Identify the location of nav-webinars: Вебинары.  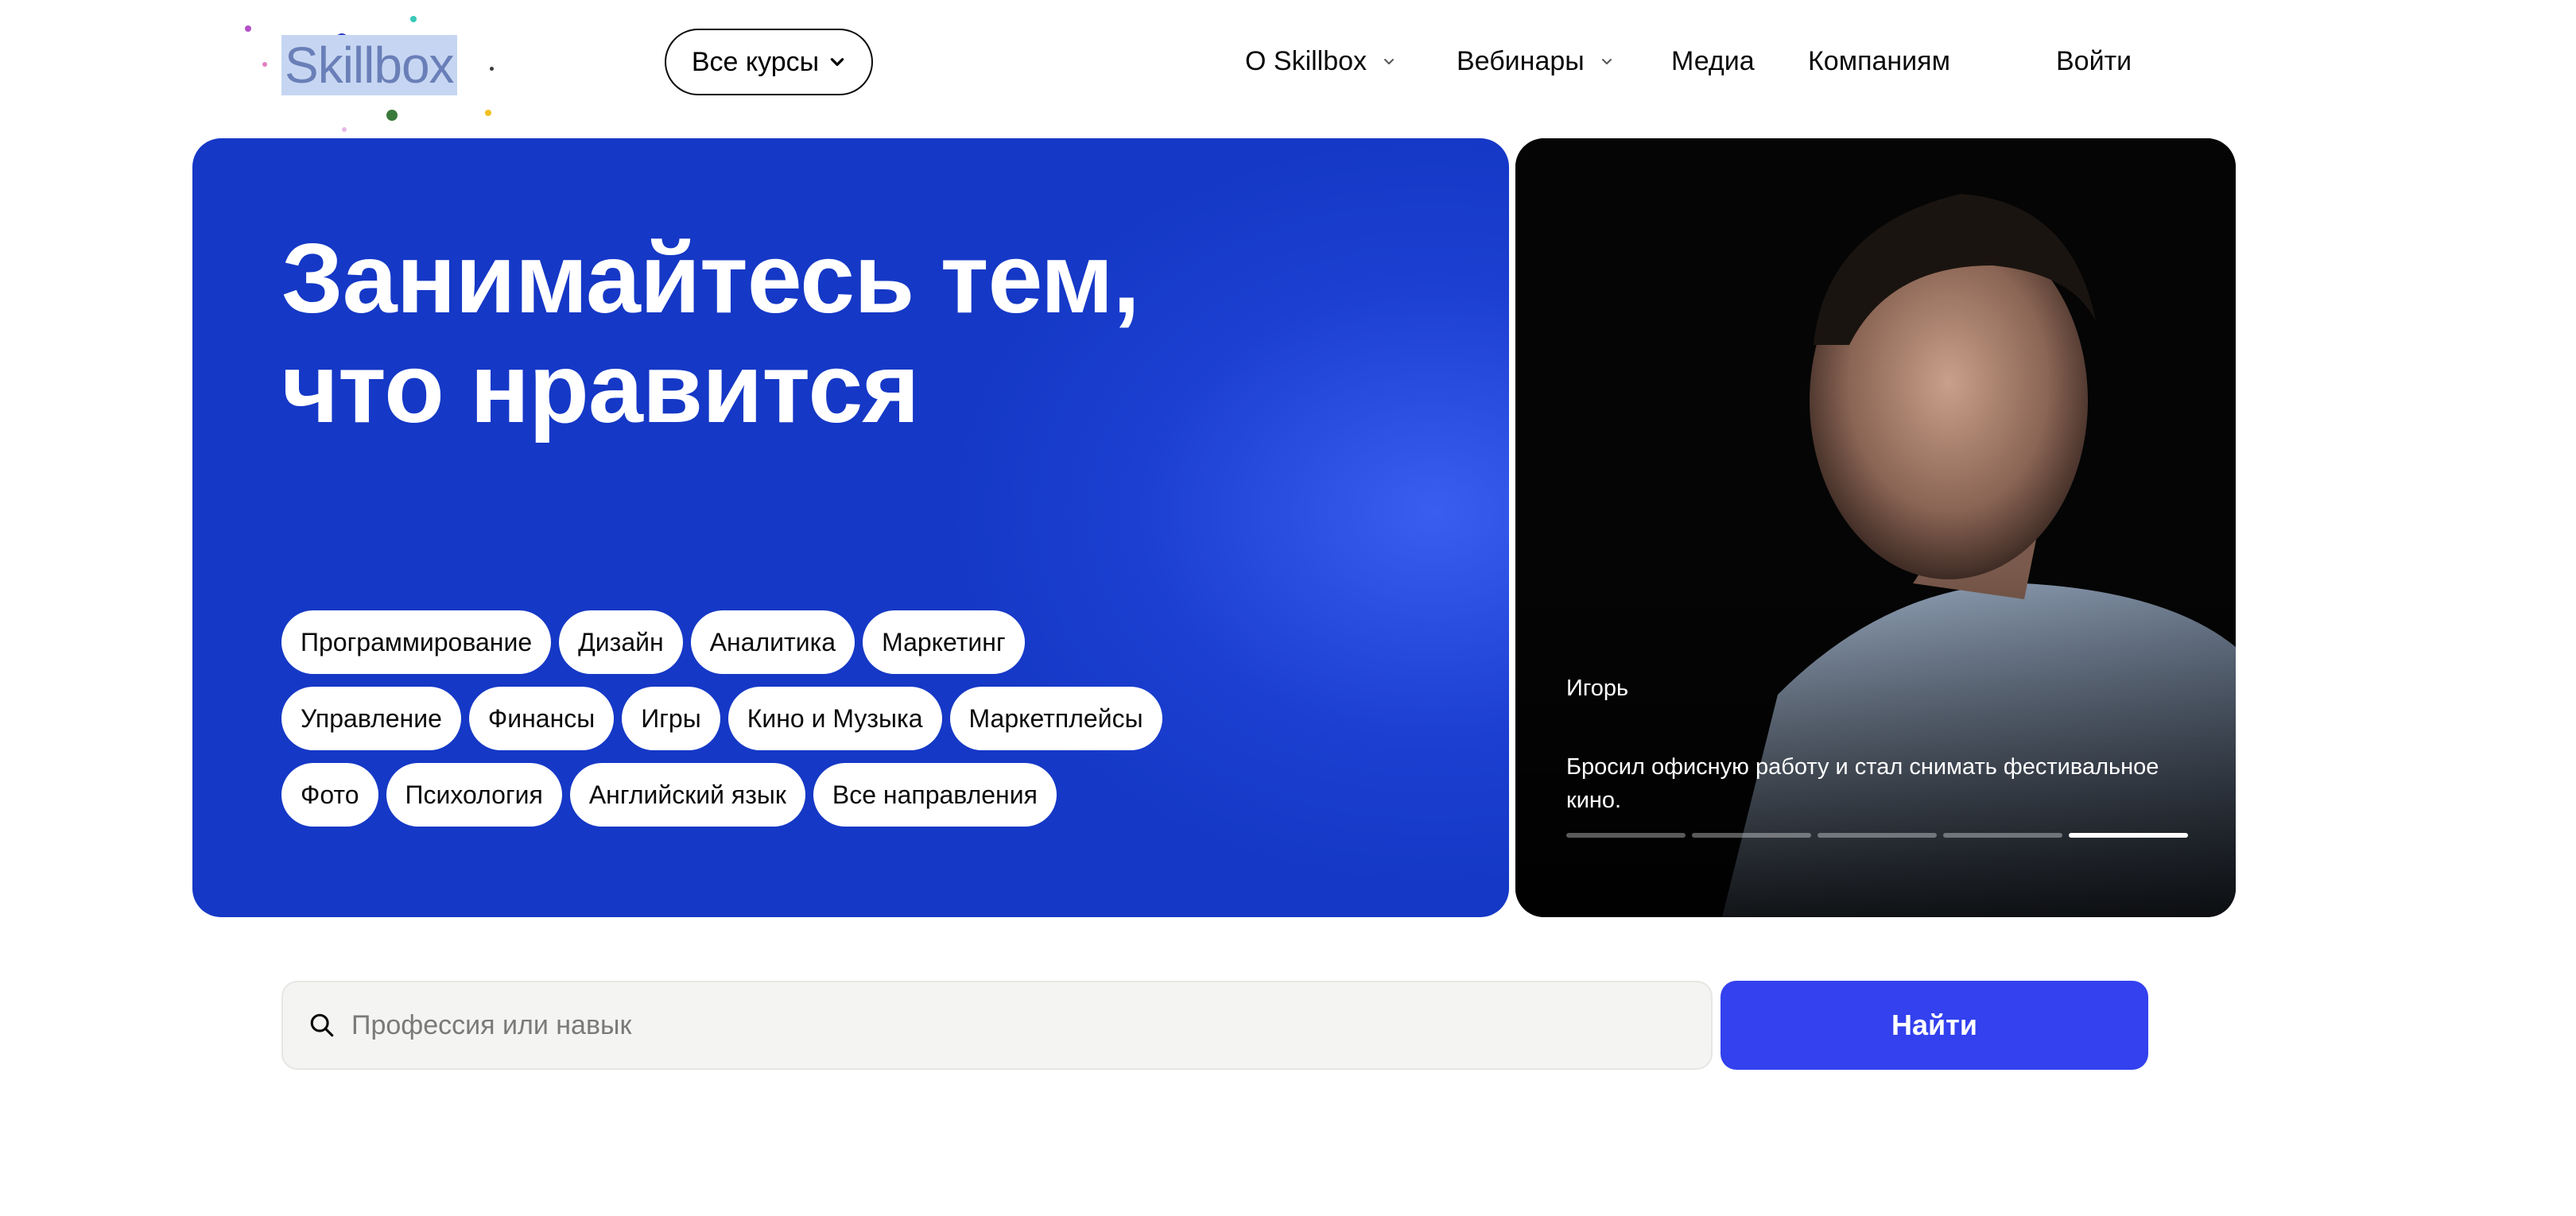
(1536, 61).